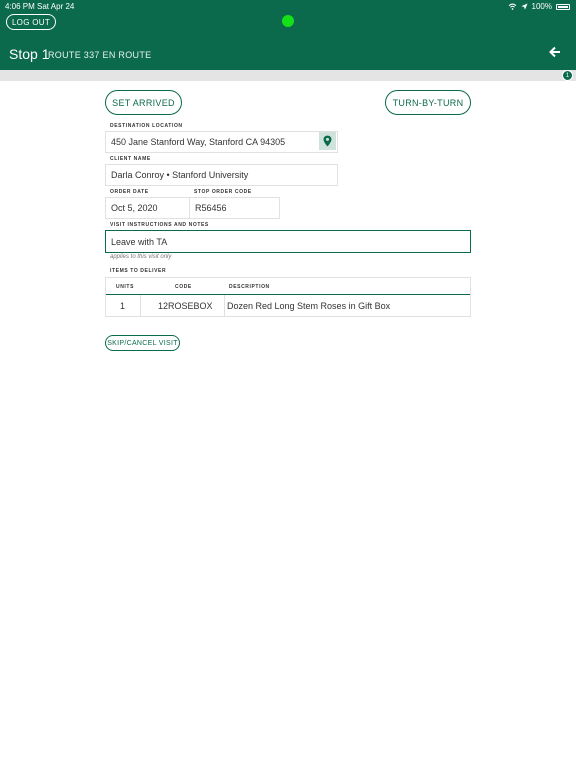 This screenshot has height=768, width=576. What do you see at coordinates (129, 192) in the screenshot?
I see `order-date-label: ORDER DATE` at bounding box center [129, 192].